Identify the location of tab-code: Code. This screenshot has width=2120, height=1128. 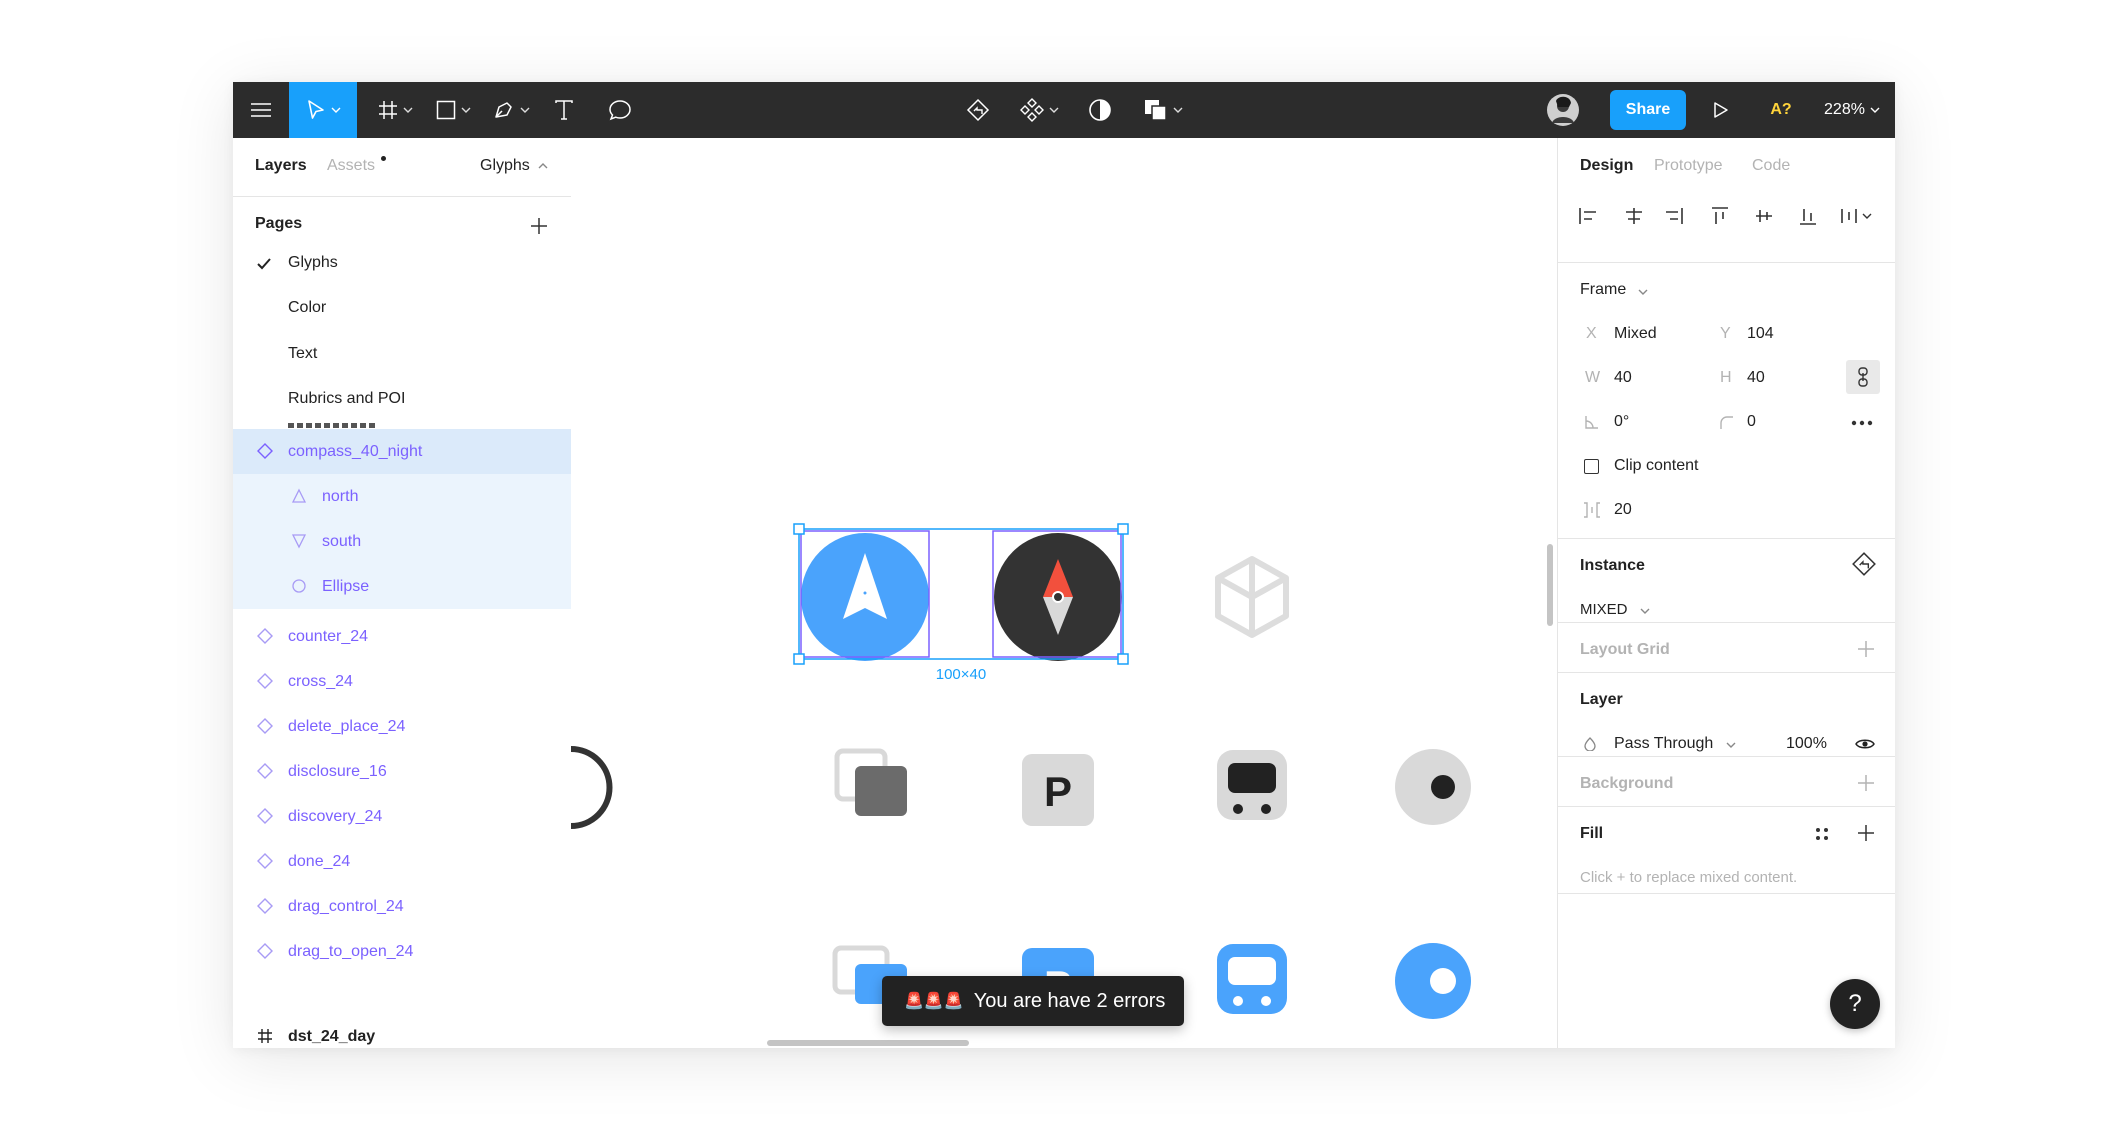
(1771, 166).